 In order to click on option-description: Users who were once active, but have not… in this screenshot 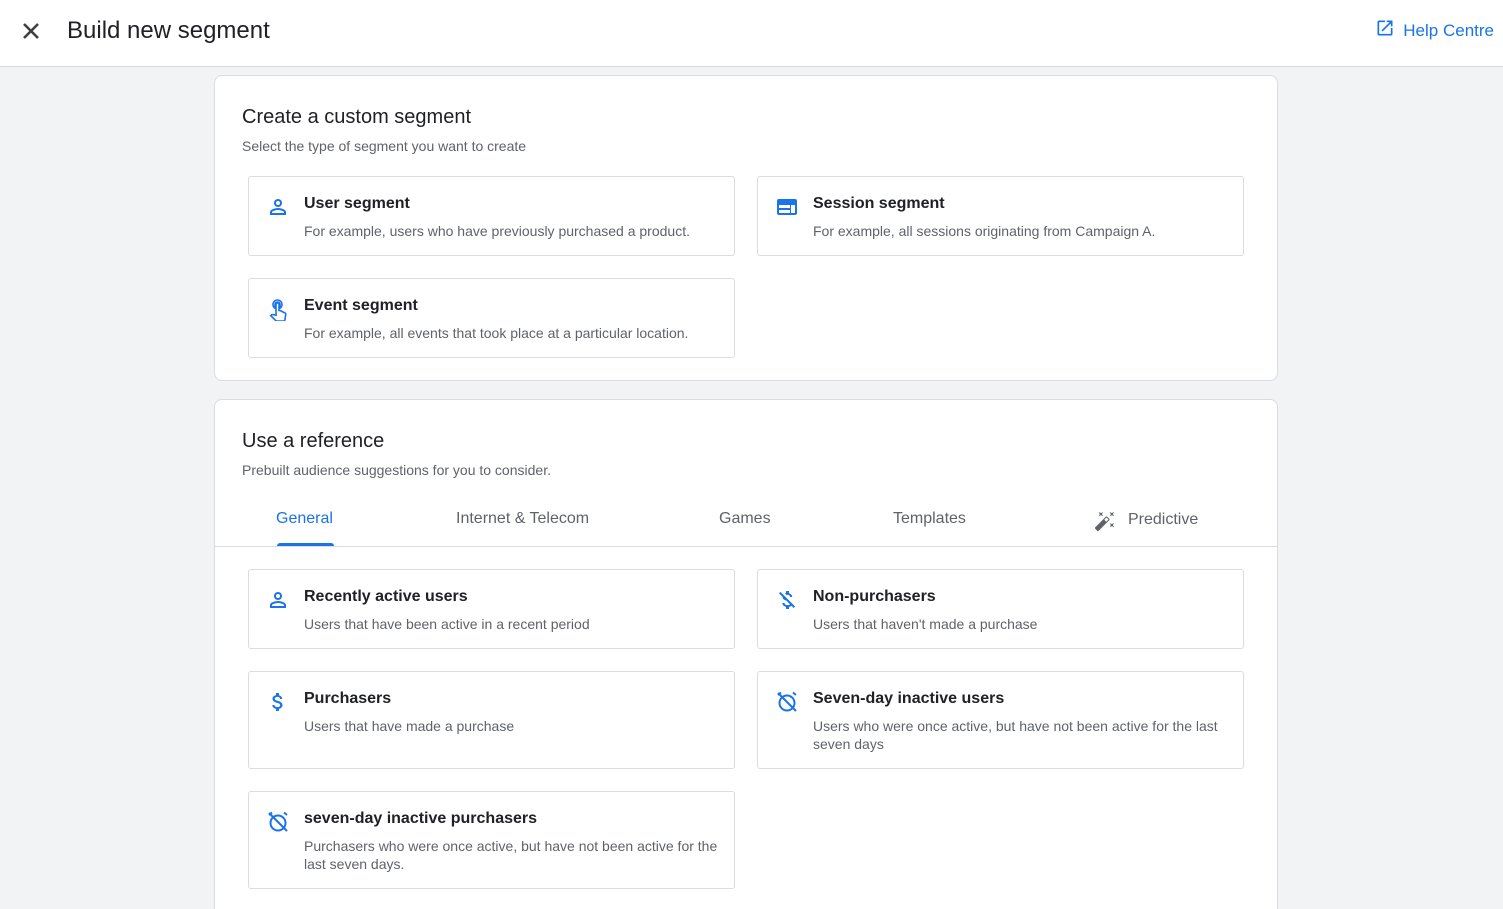, I will do `click(1015, 735)`.